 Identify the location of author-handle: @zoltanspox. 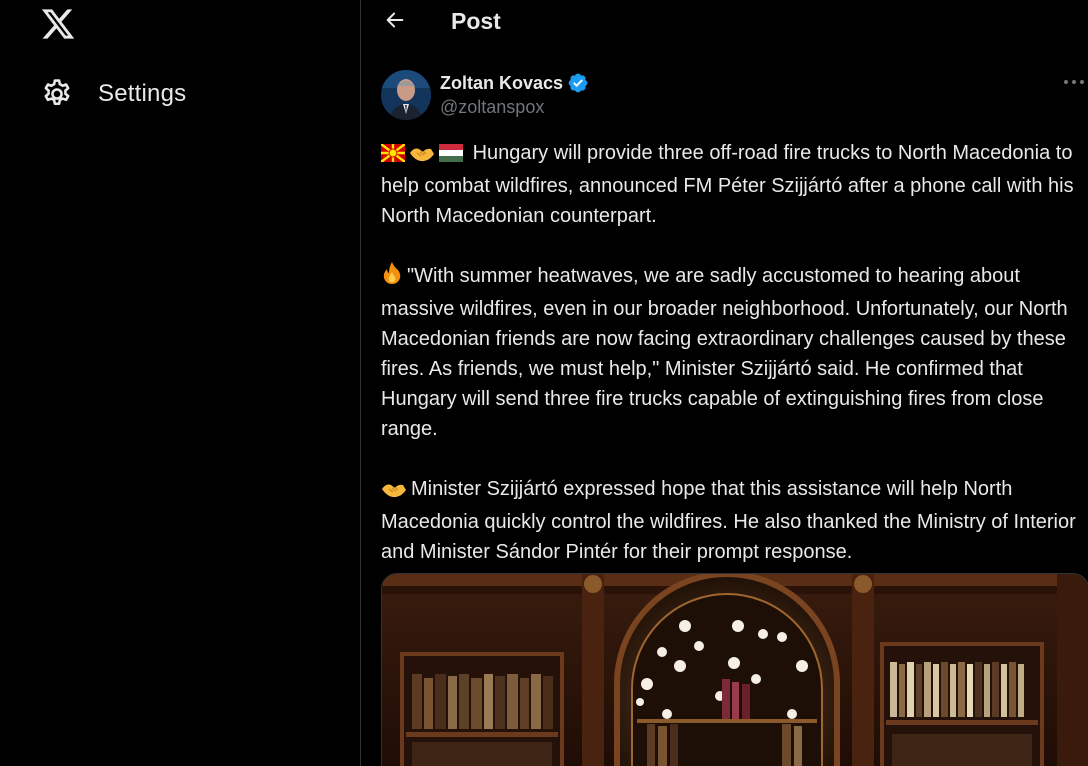
(492, 107).